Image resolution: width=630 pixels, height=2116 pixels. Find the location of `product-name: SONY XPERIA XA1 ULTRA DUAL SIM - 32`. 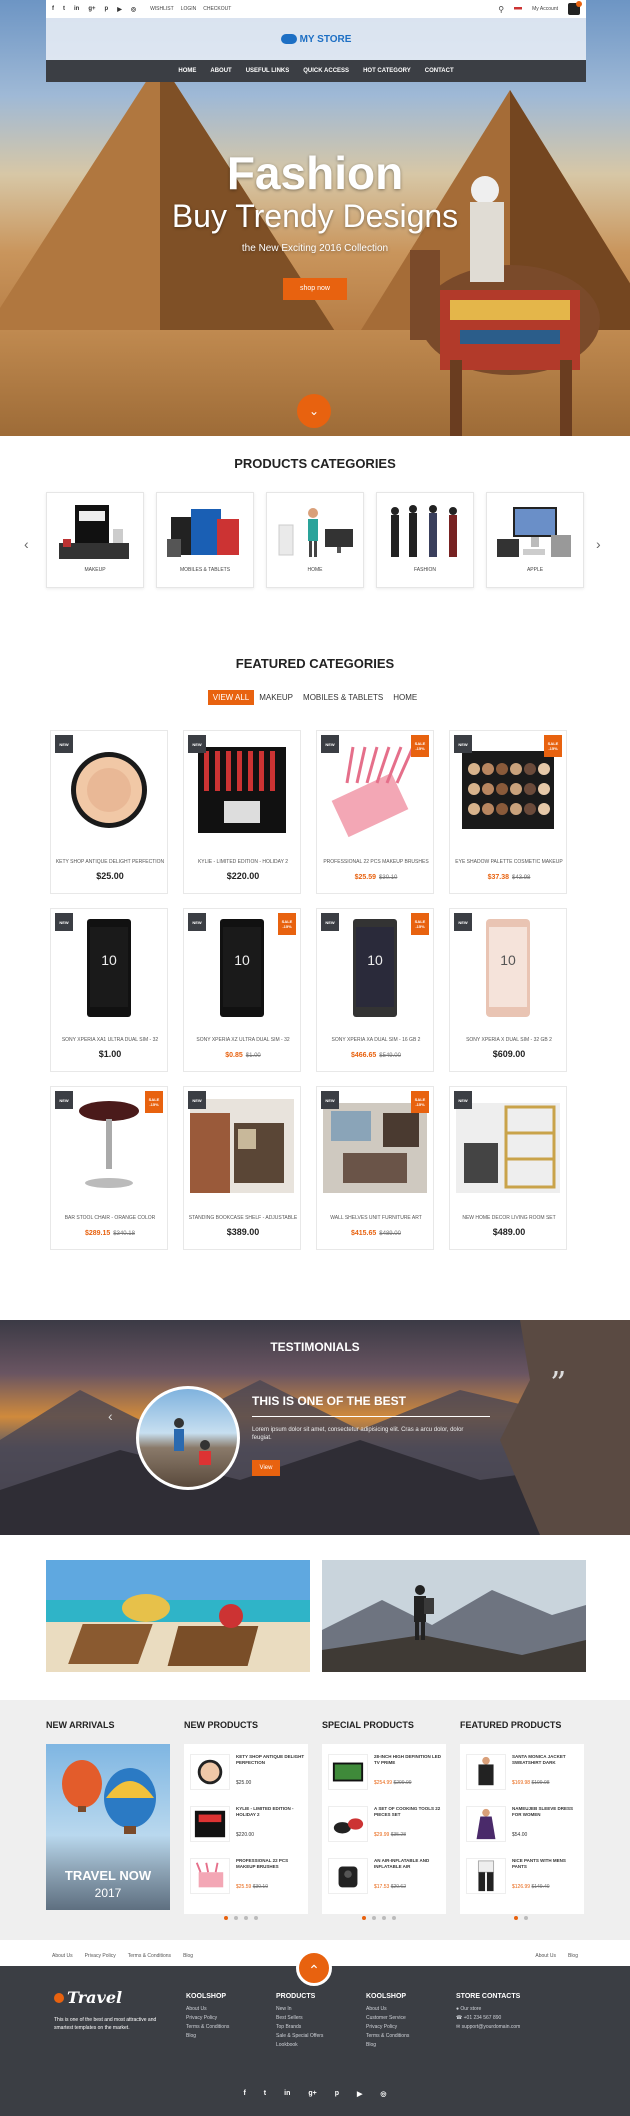

product-name: SONY XPERIA XA1 ULTRA DUAL SIM - 32 is located at coordinates (110, 1040).